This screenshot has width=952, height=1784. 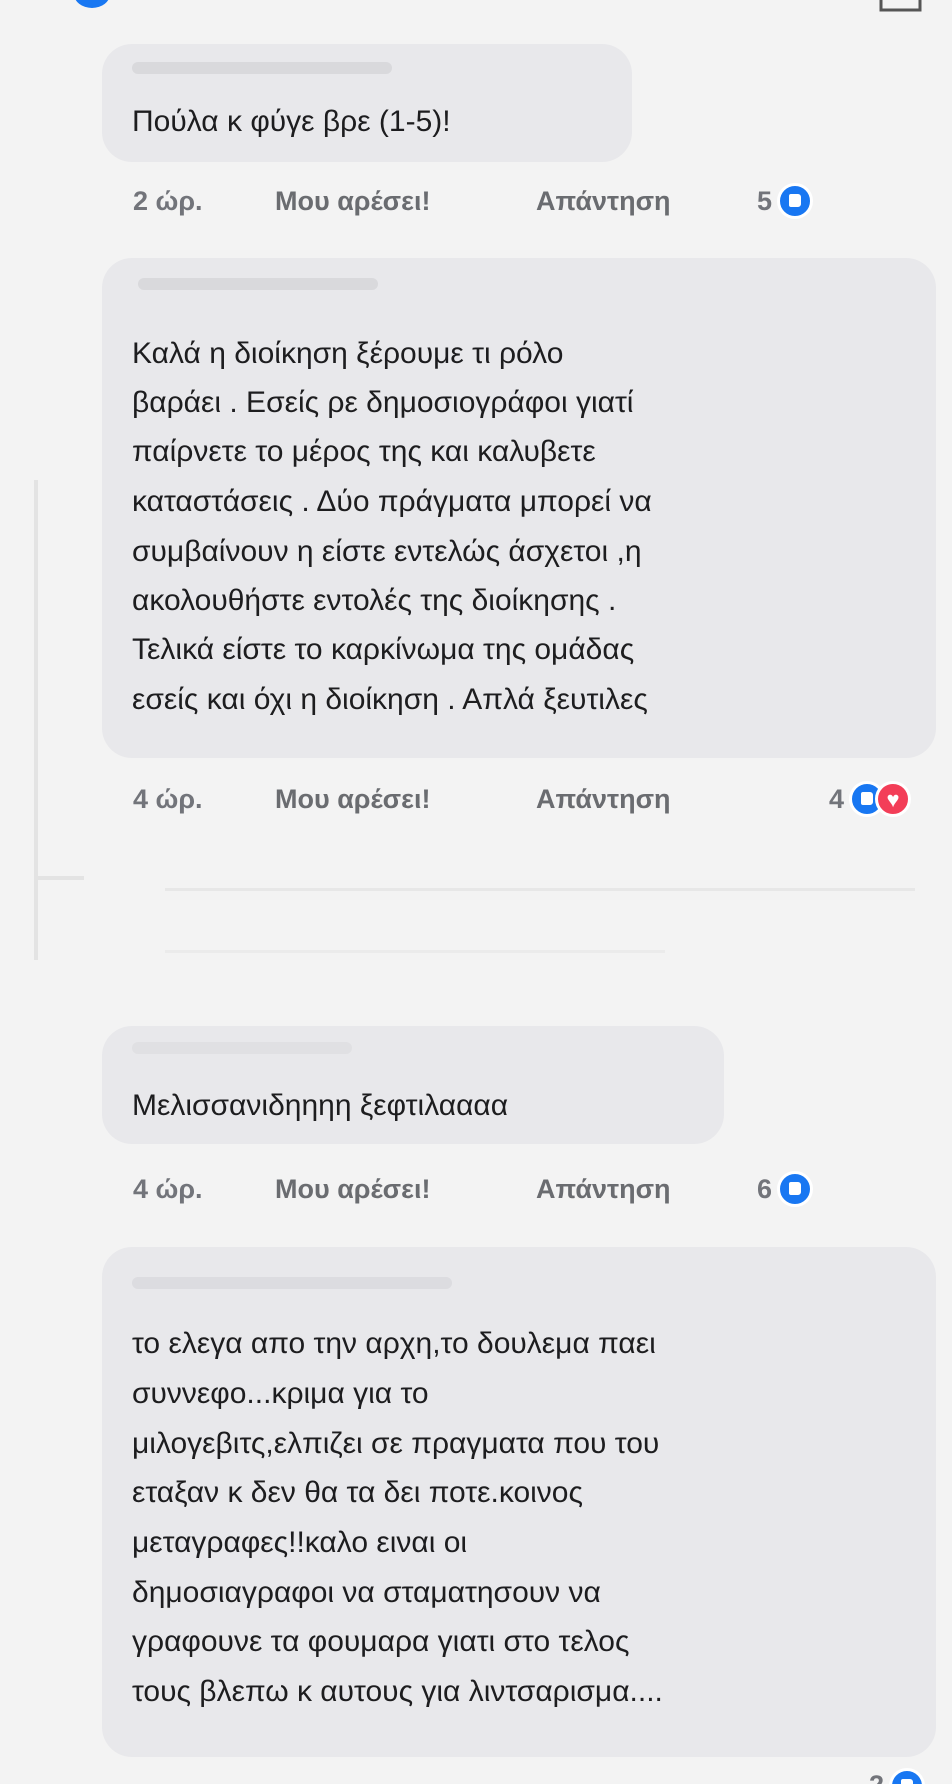 I want to click on reaction-count: 5, so click(x=764, y=201).